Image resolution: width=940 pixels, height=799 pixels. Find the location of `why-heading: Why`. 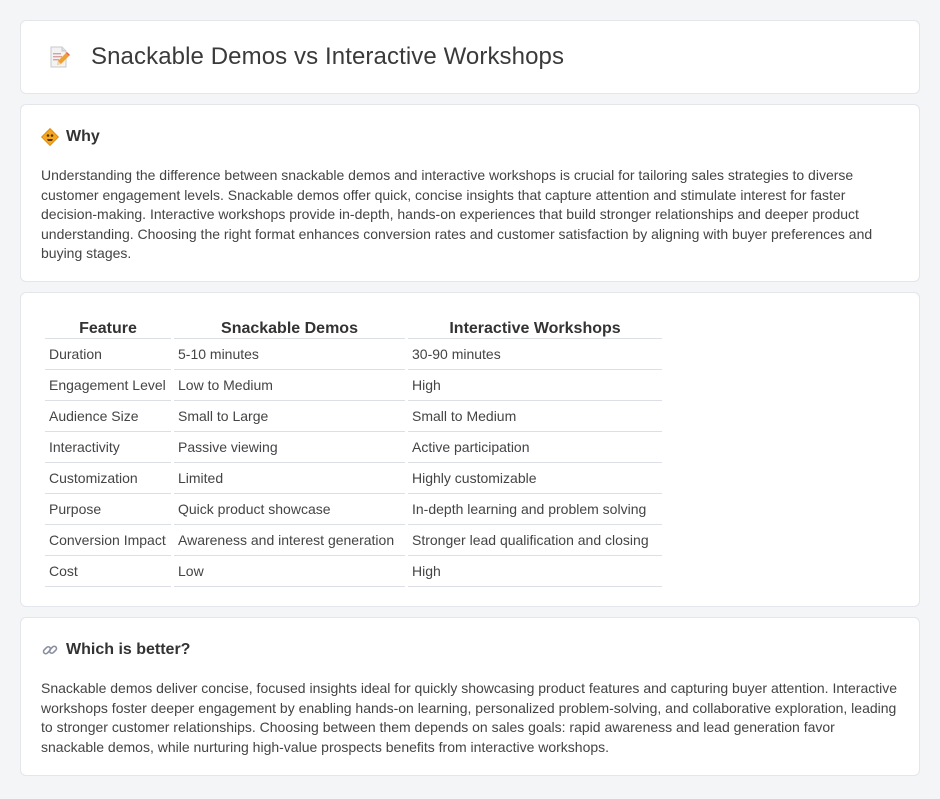

why-heading: Why is located at coordinates (83, 136).